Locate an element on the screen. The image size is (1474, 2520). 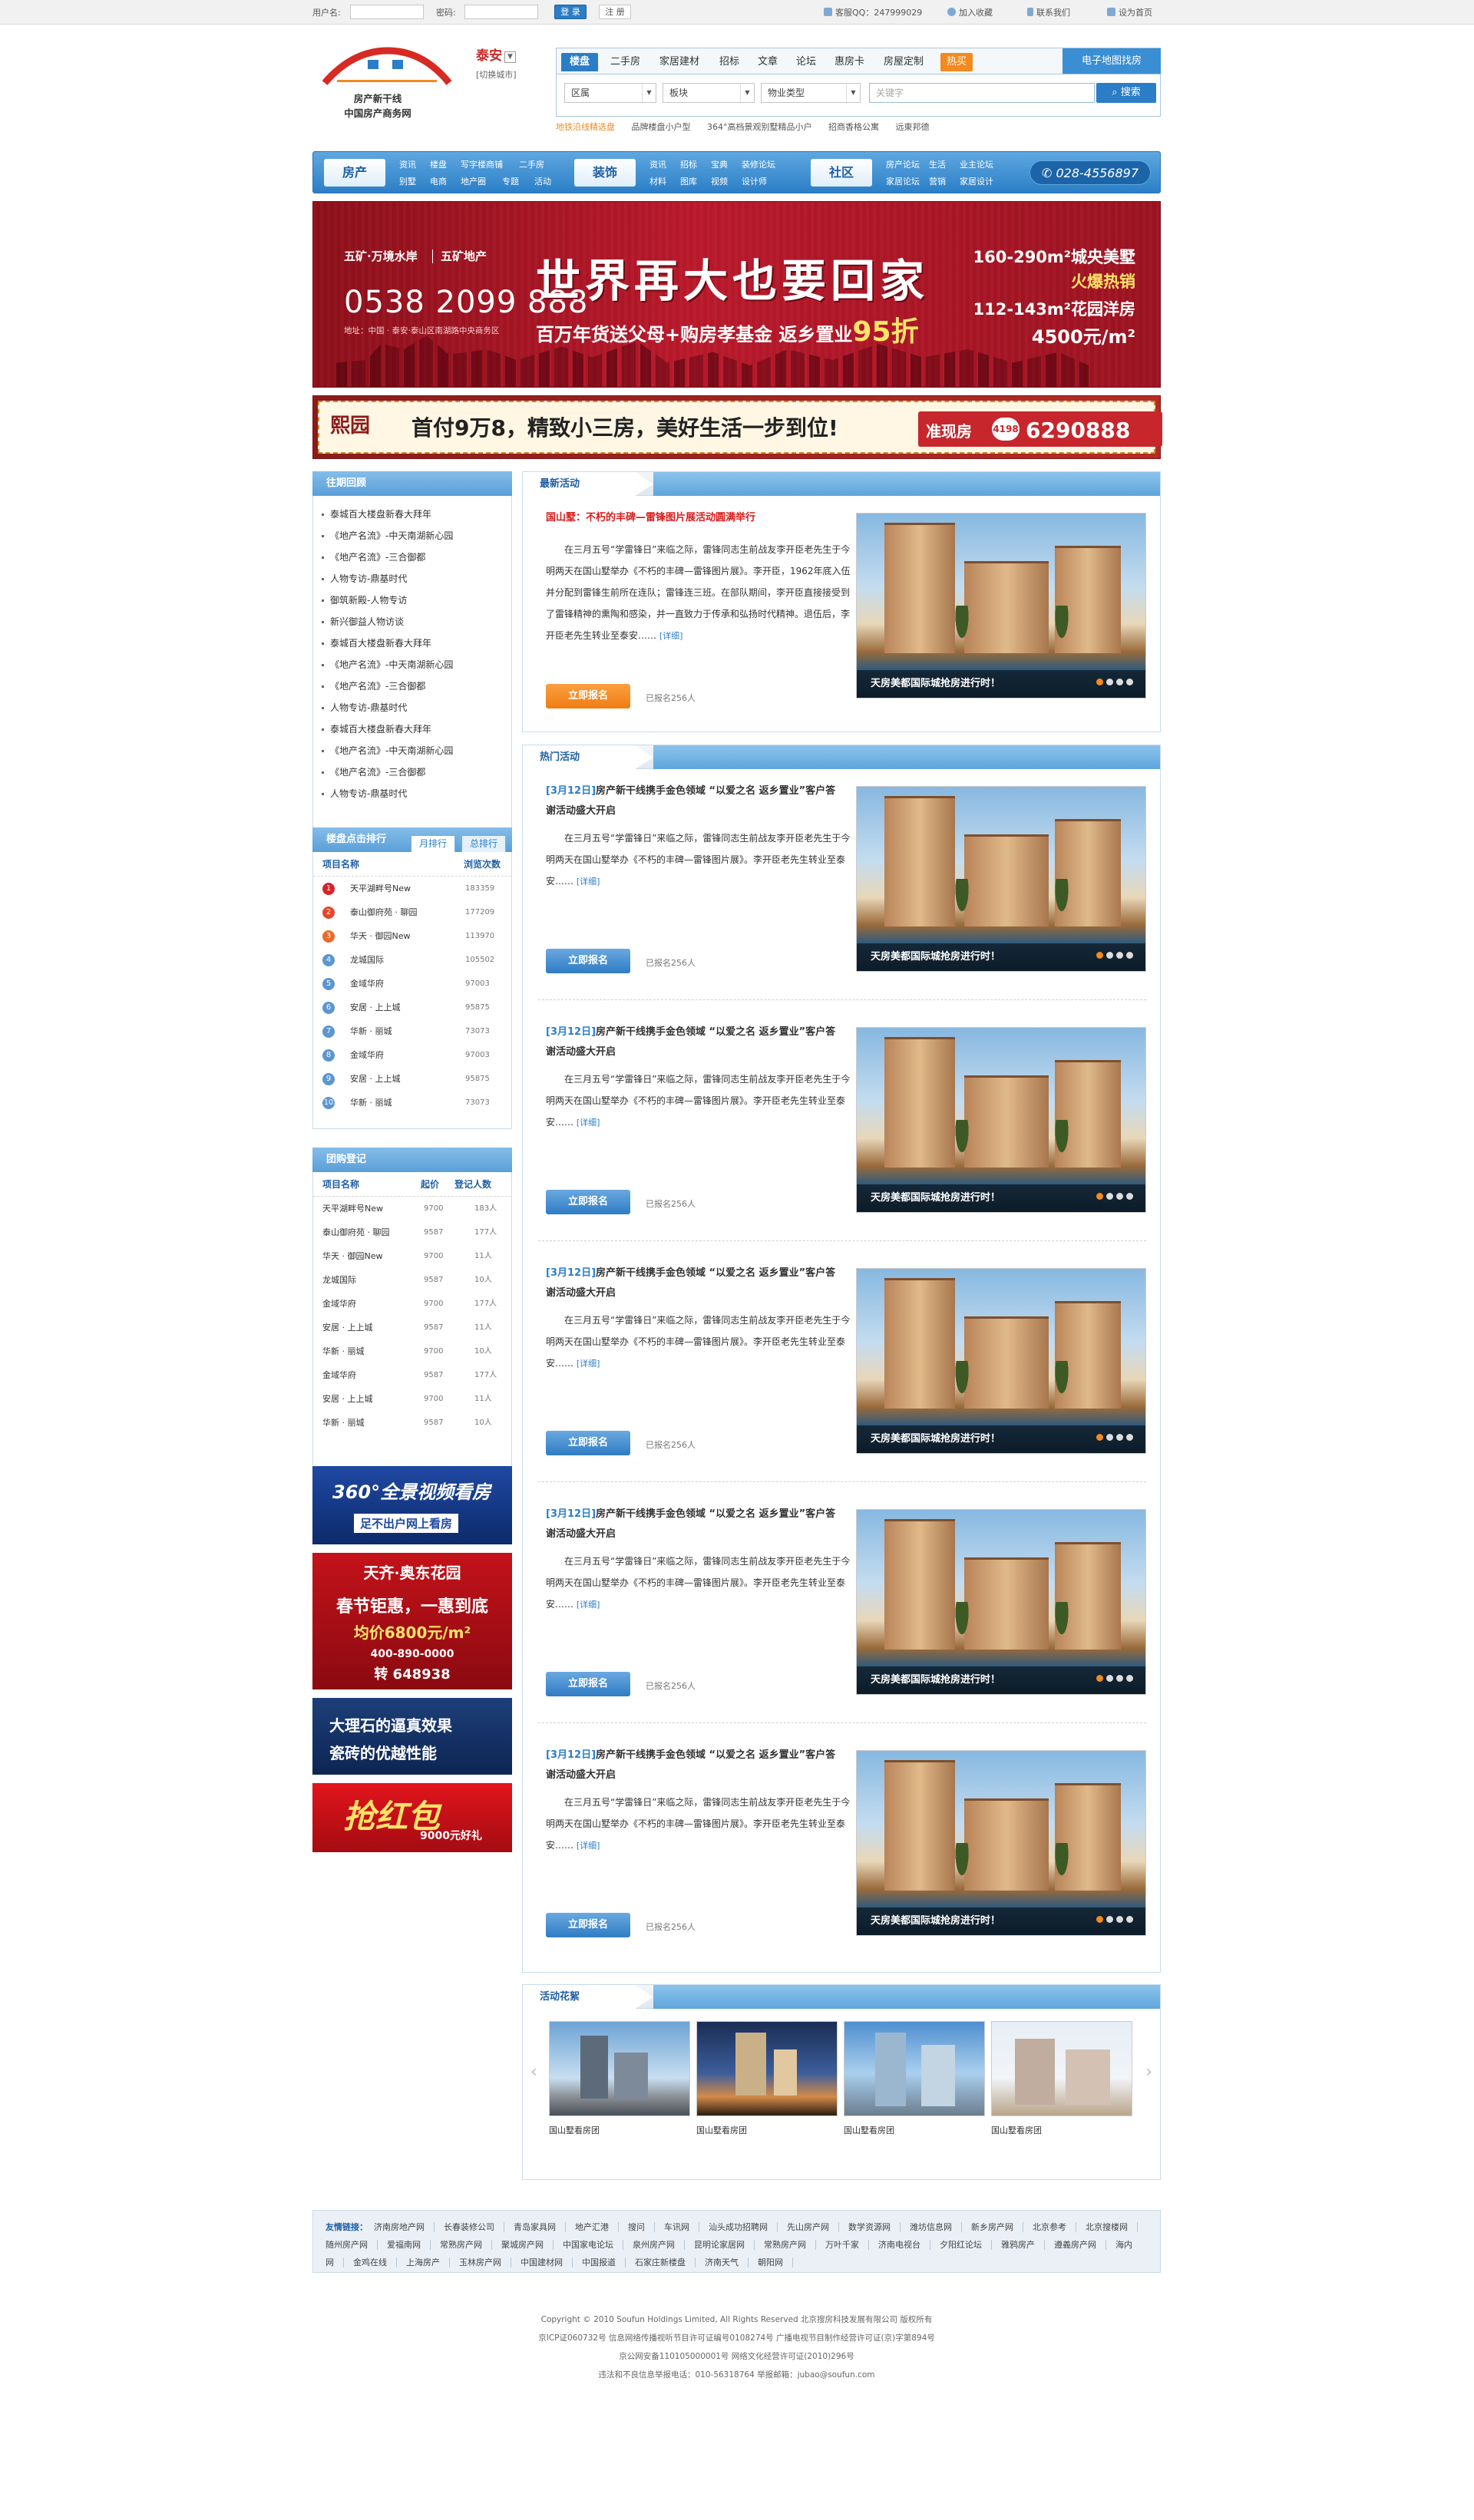
friend-link: 济南天气 is located at coordinates (727, 2262).